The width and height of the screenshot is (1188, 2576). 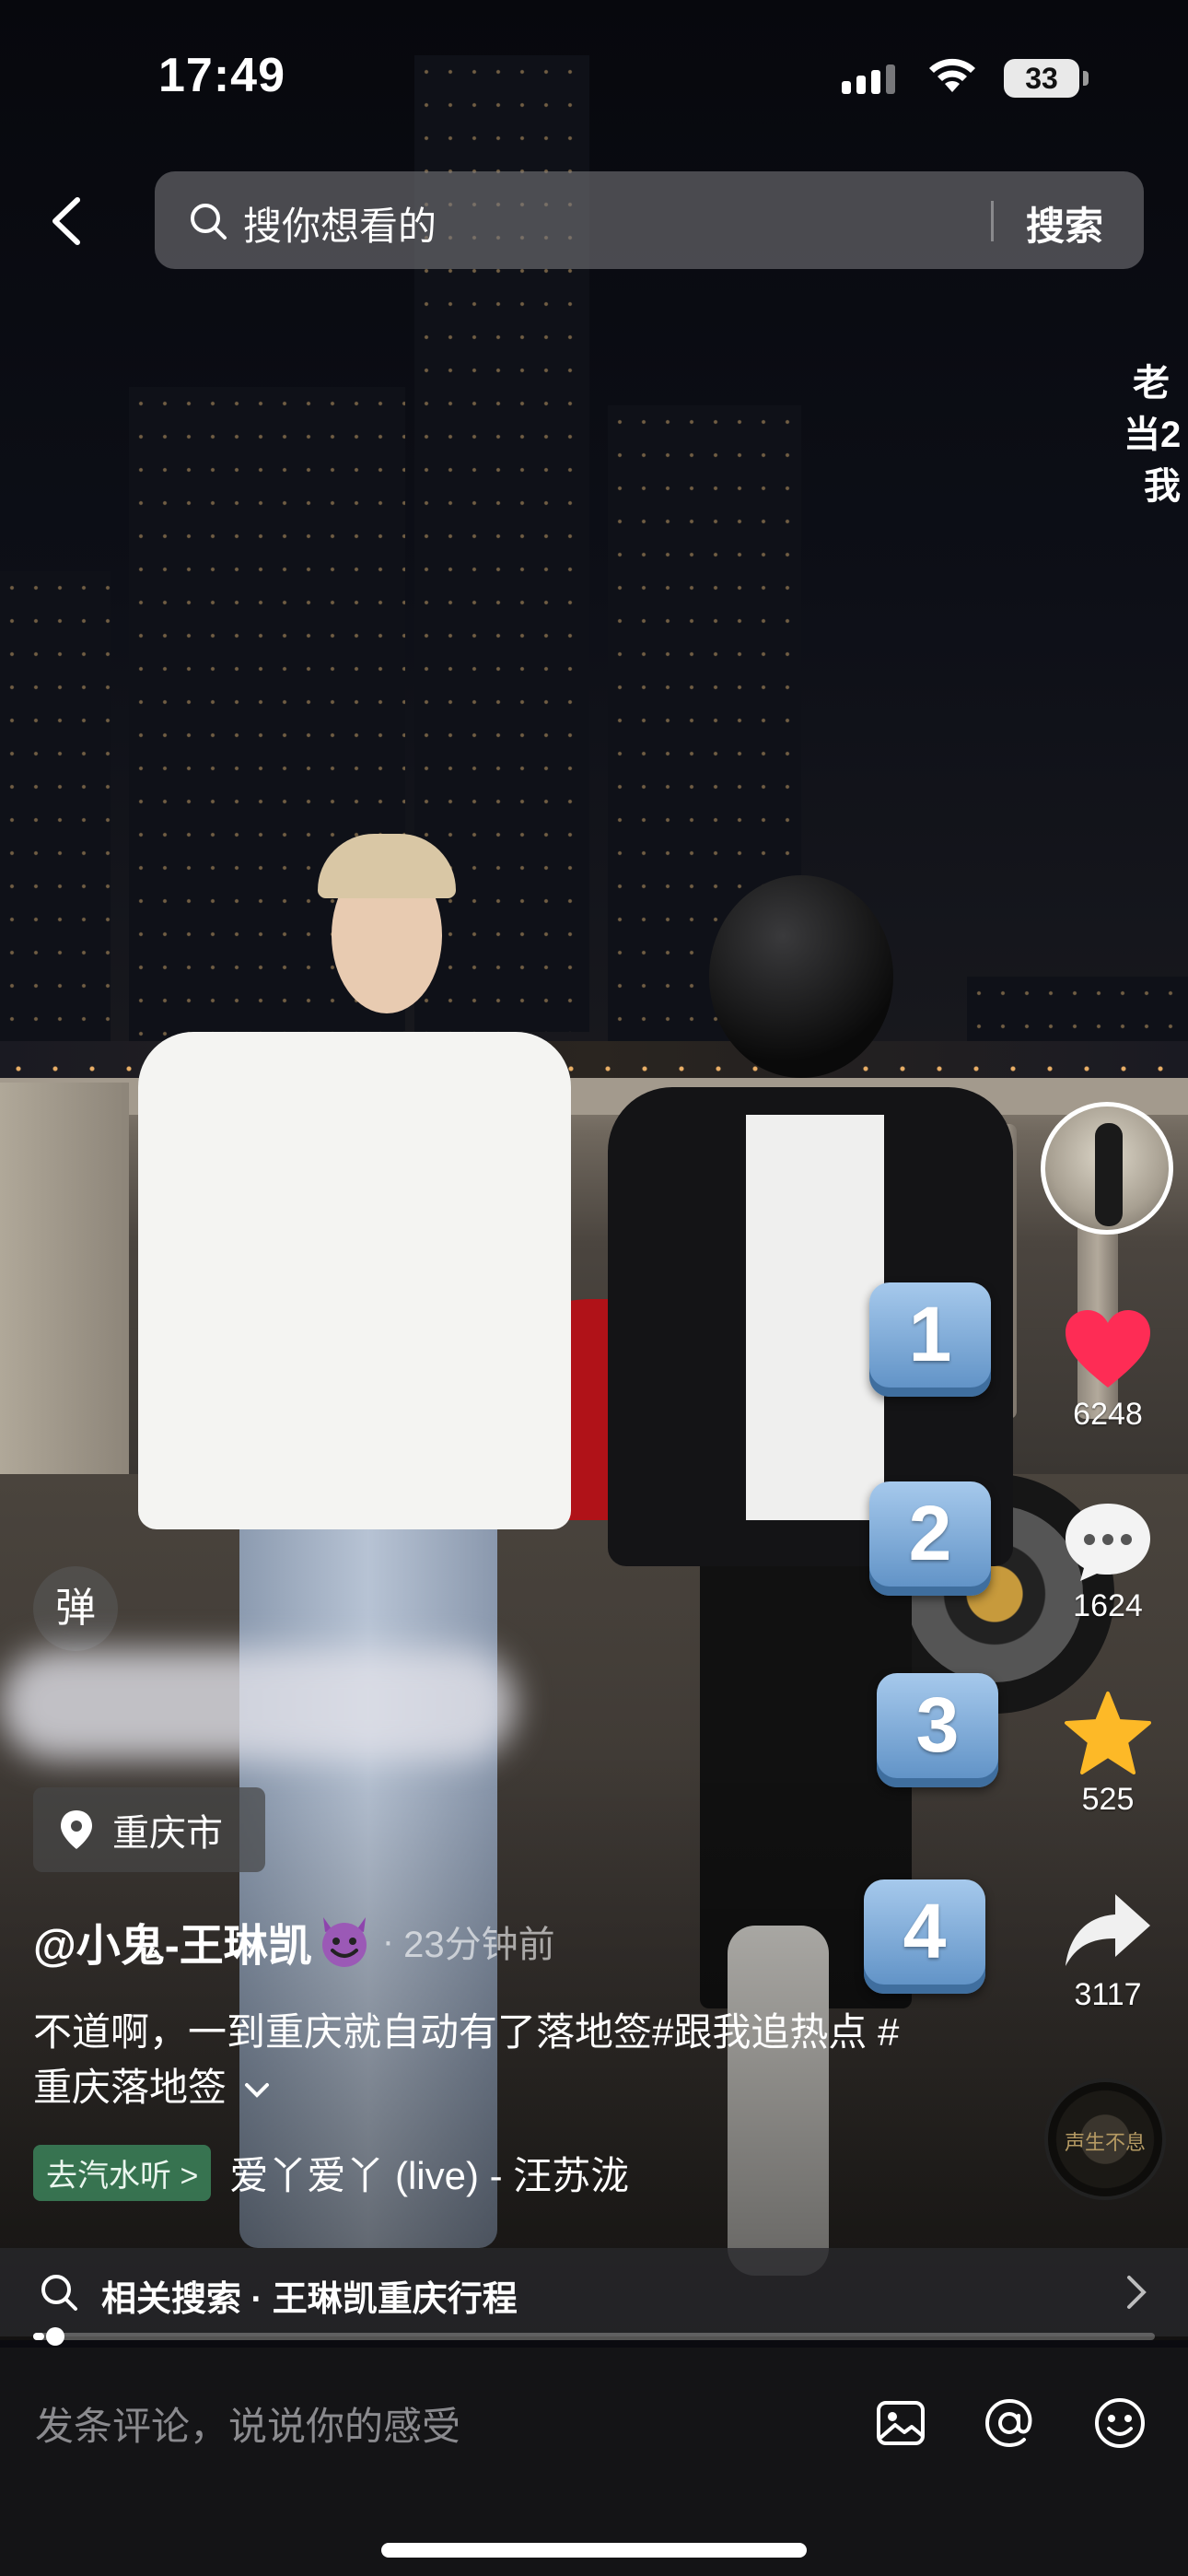 I want to click on overlay-line: 我, so click(x=1162, y=486).